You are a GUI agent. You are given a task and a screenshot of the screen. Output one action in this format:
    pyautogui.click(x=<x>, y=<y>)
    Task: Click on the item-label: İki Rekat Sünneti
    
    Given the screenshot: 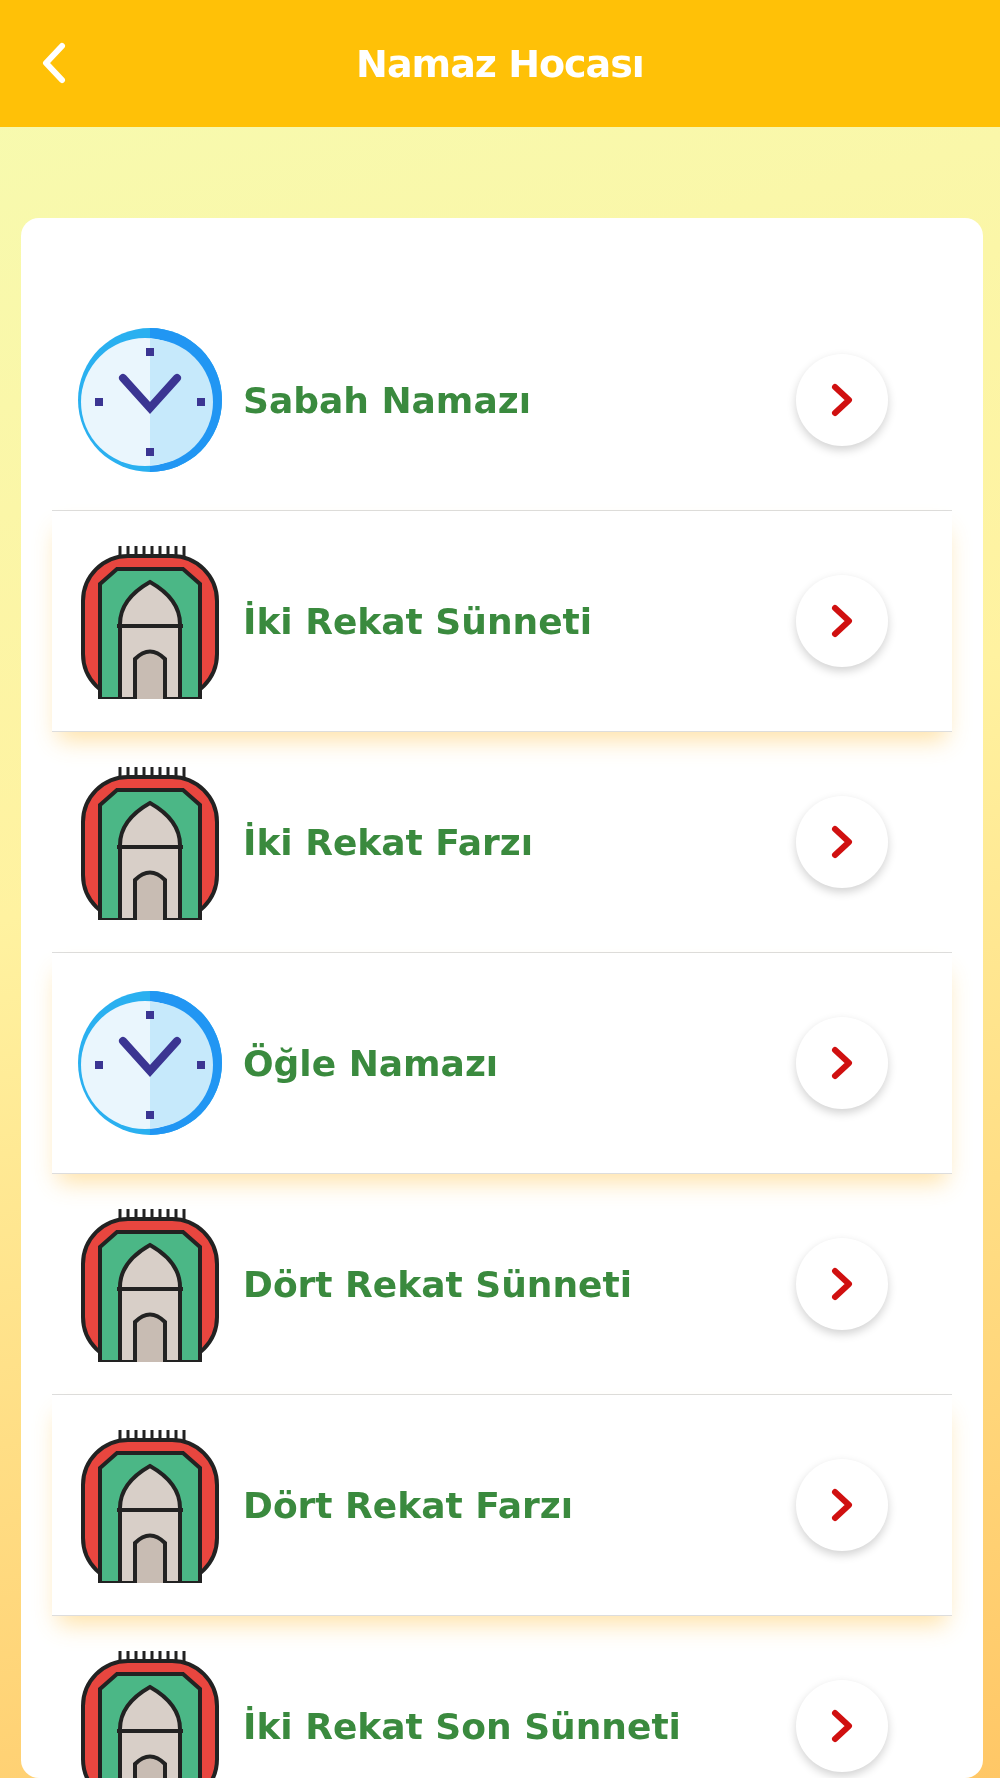 What is the action you would take?
    pyautogui.click(x=418, y=621)
    